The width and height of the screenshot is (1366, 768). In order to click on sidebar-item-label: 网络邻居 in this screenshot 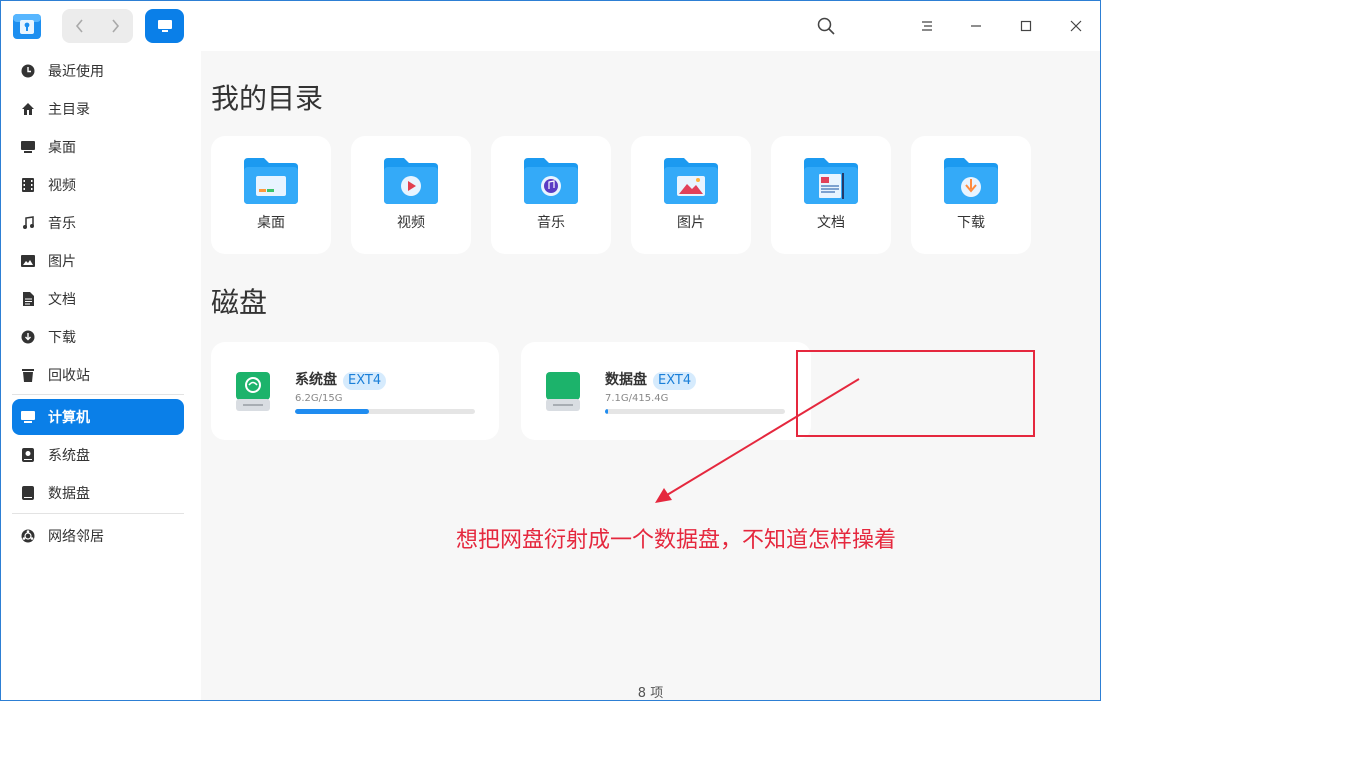, I will do `click(76, 537)`.